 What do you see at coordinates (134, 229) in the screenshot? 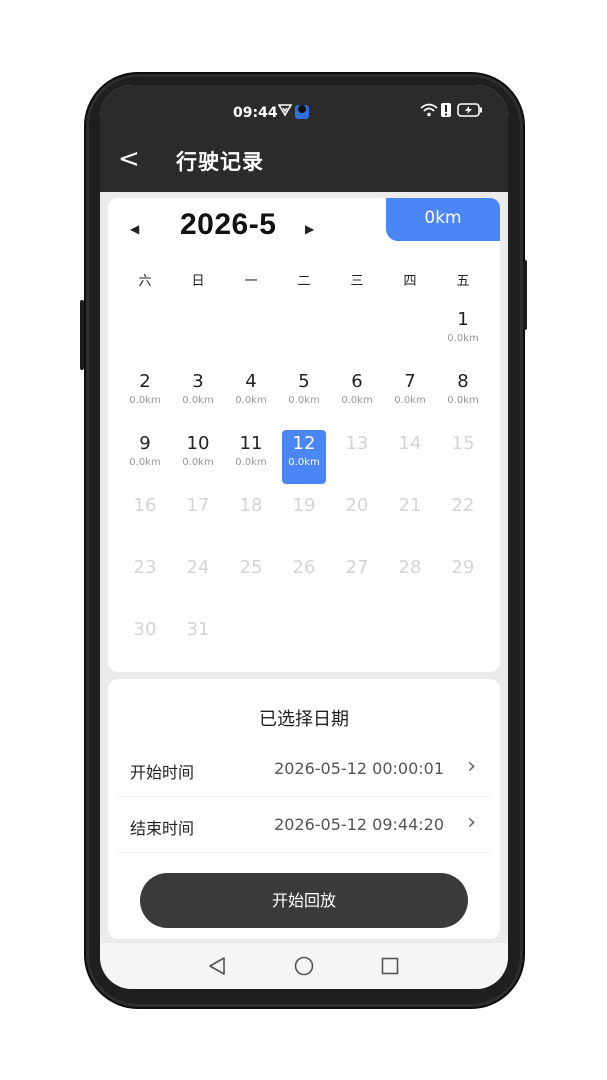
I see `prev-month-icon: ◀` at bounding box center [134, 229].